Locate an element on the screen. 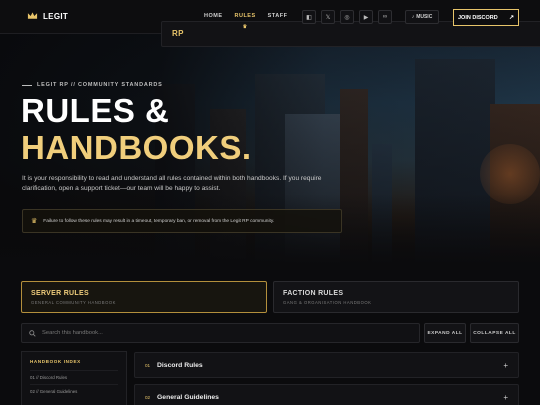 The width and height of the screenshot is (540, 405). music-button: ♪ MUSIC is located at coordinates (422, 17).